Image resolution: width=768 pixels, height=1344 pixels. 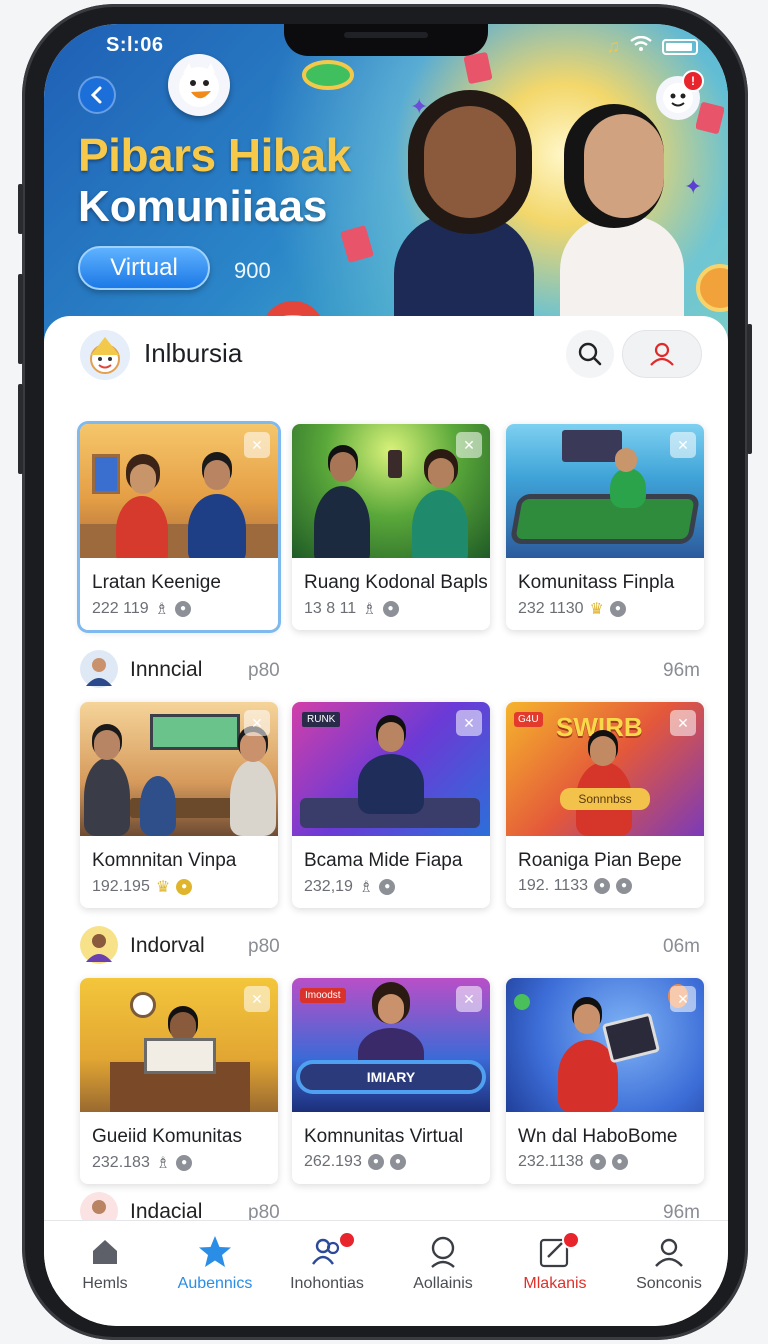 I want to click on card-count: 232.1138, so click(x=551, y=1161).